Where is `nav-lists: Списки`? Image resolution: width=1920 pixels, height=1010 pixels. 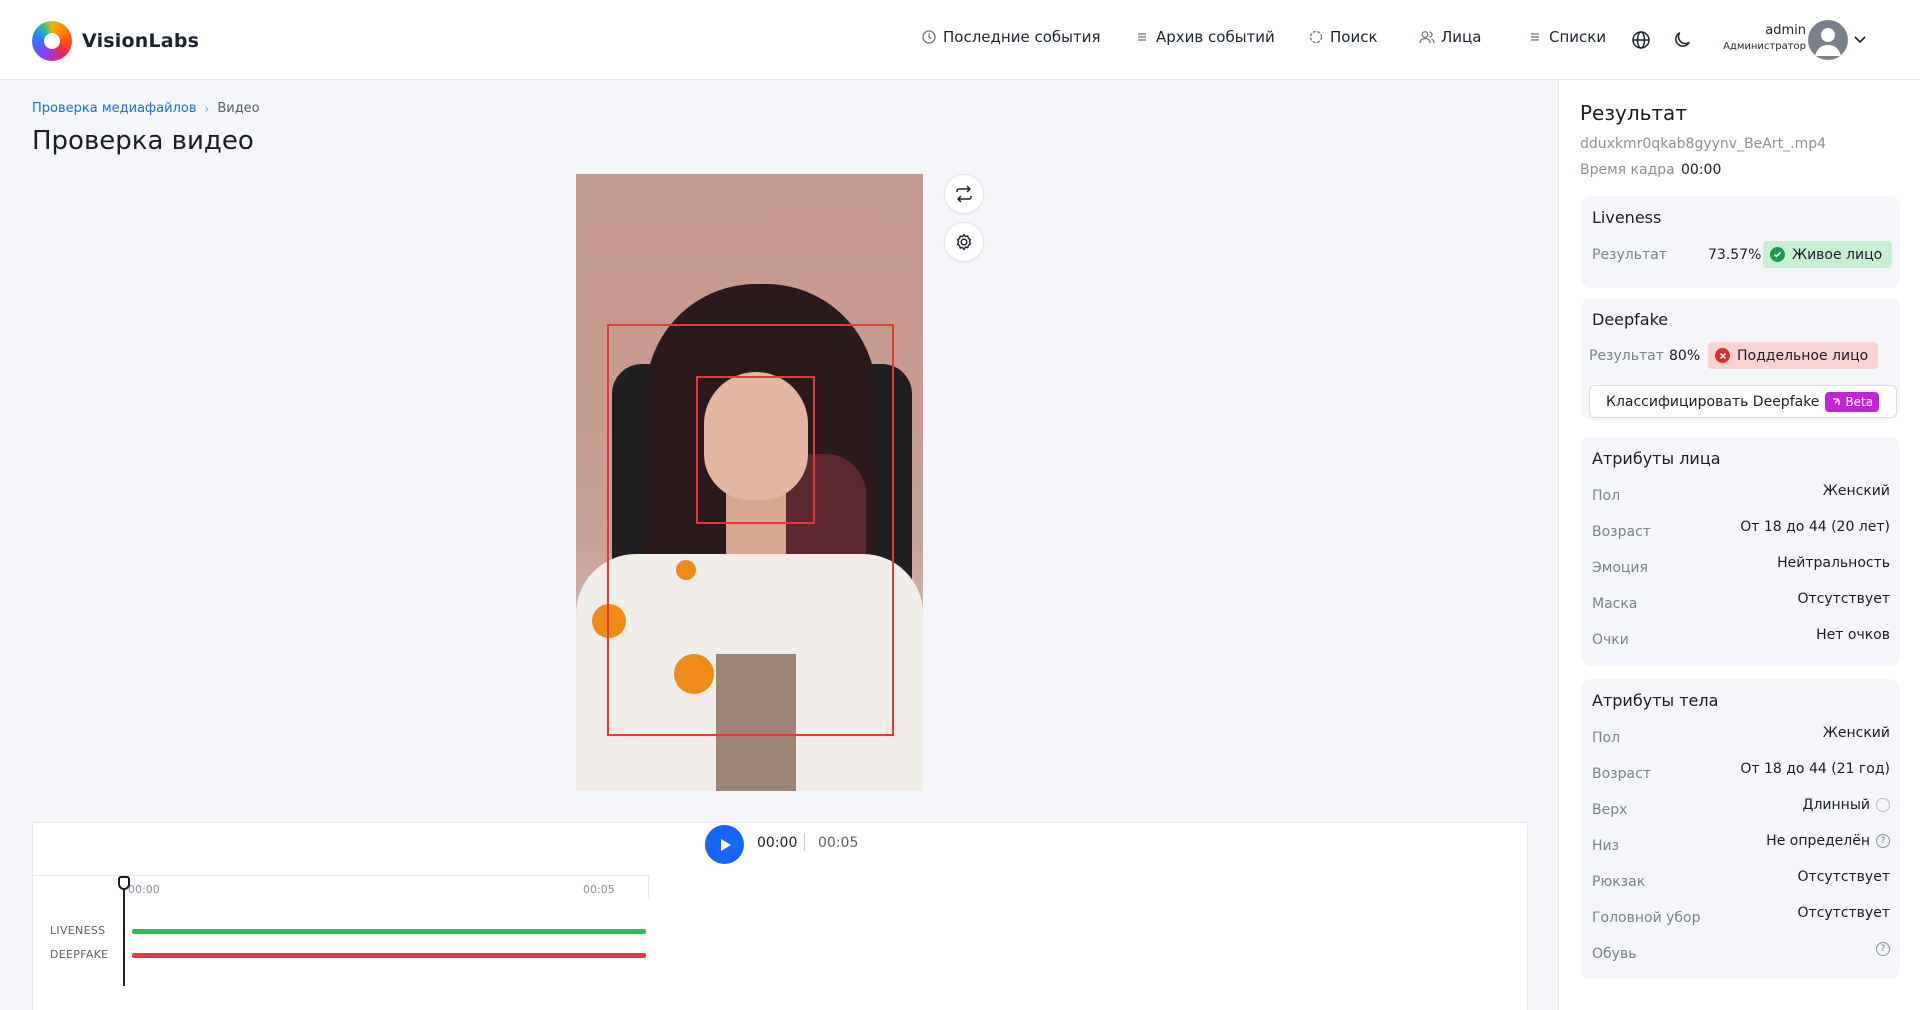
nav-lists: Списки is located at coordinates (1566, 37).